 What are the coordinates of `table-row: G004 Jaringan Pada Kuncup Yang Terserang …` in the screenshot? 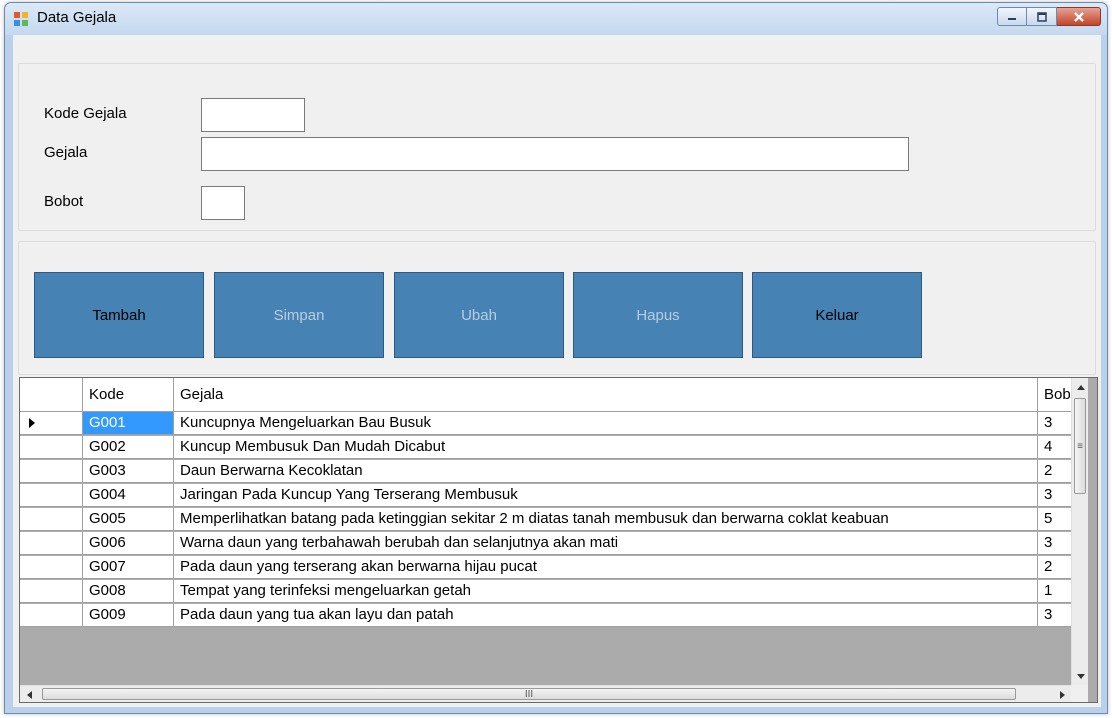 It's located at (549, 495).